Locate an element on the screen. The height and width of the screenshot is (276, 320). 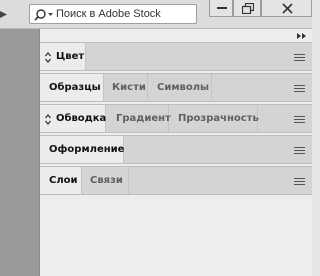
tab-symbols: Символы is located at coordinates (180, 87).